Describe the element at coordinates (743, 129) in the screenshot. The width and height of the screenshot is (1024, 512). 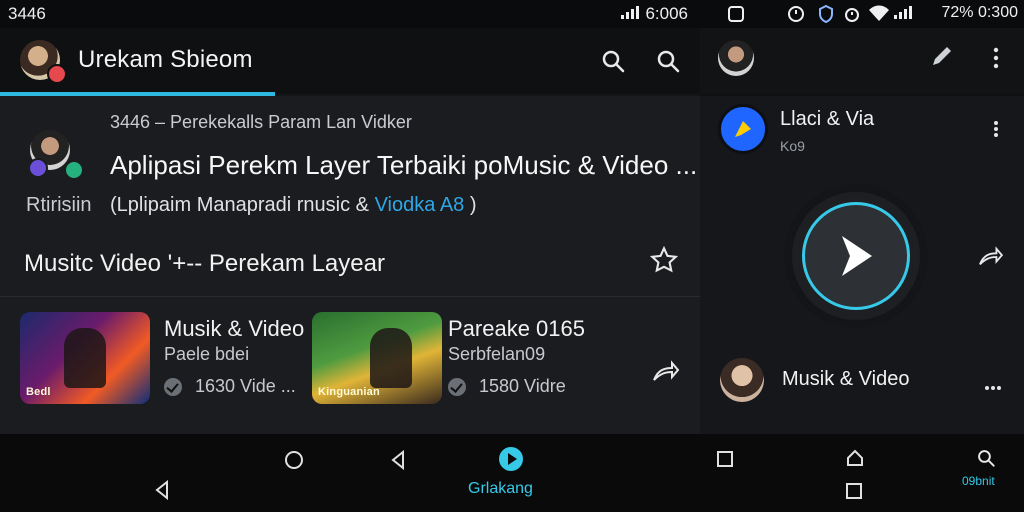
I see `app-logo` at that location.